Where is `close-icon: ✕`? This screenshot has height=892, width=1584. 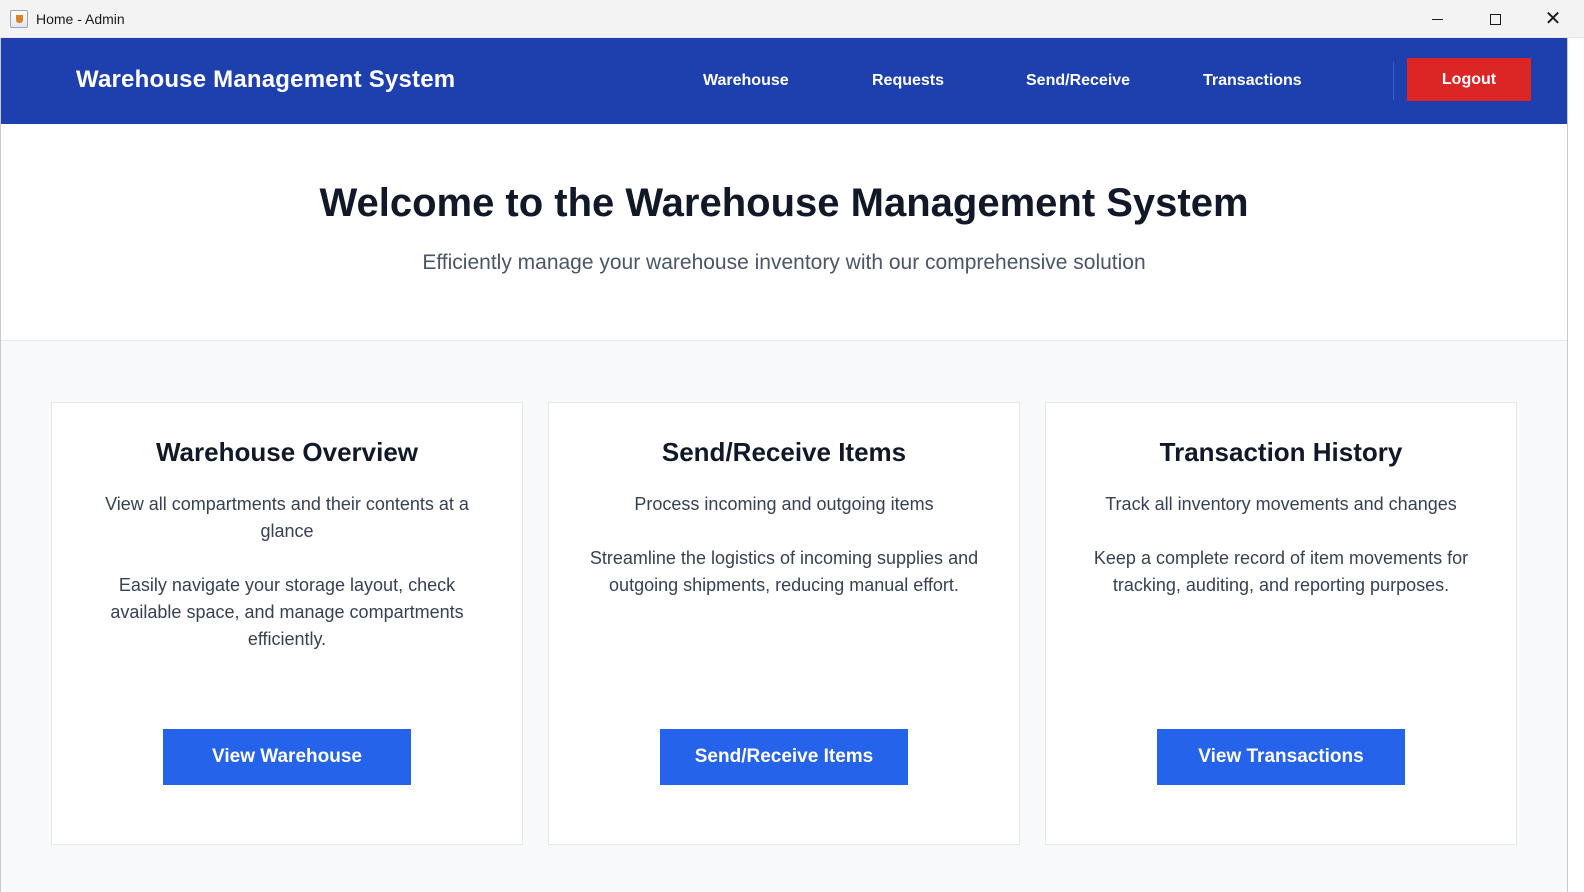 close-icon: ✕ is located at coordinates (1553, 19).